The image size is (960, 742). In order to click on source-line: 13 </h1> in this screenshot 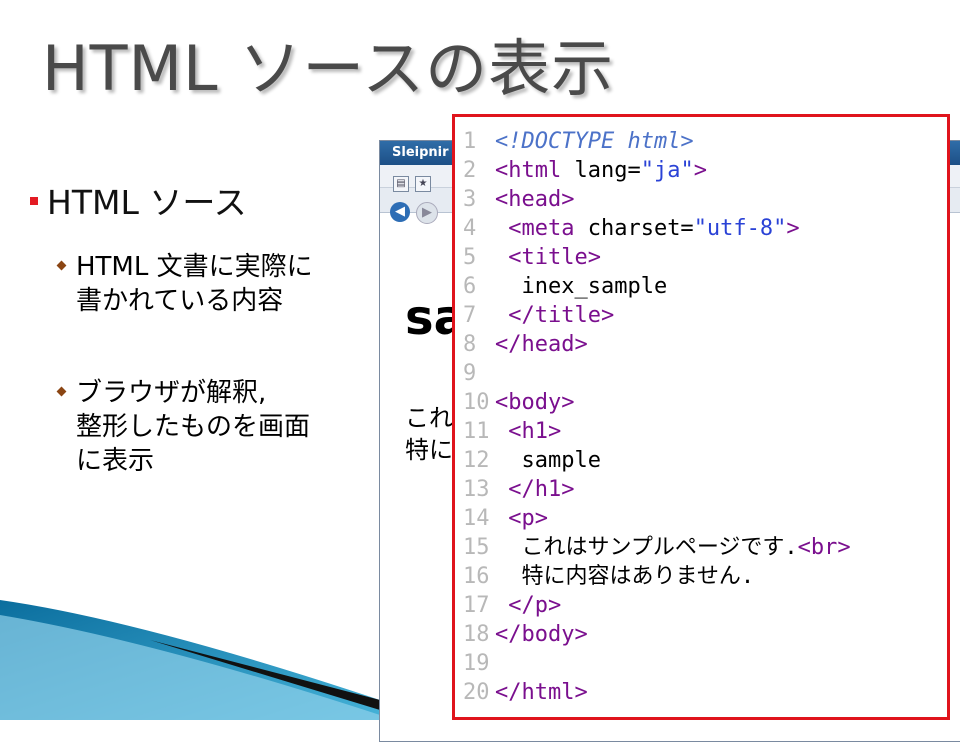, I will do `click(657, 489)`.